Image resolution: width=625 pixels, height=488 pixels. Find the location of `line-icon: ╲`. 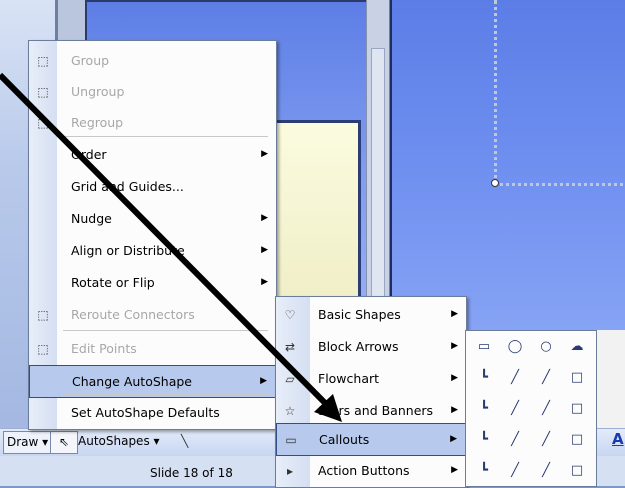

line-icon: ╲ is located at coordinates (193, 441).